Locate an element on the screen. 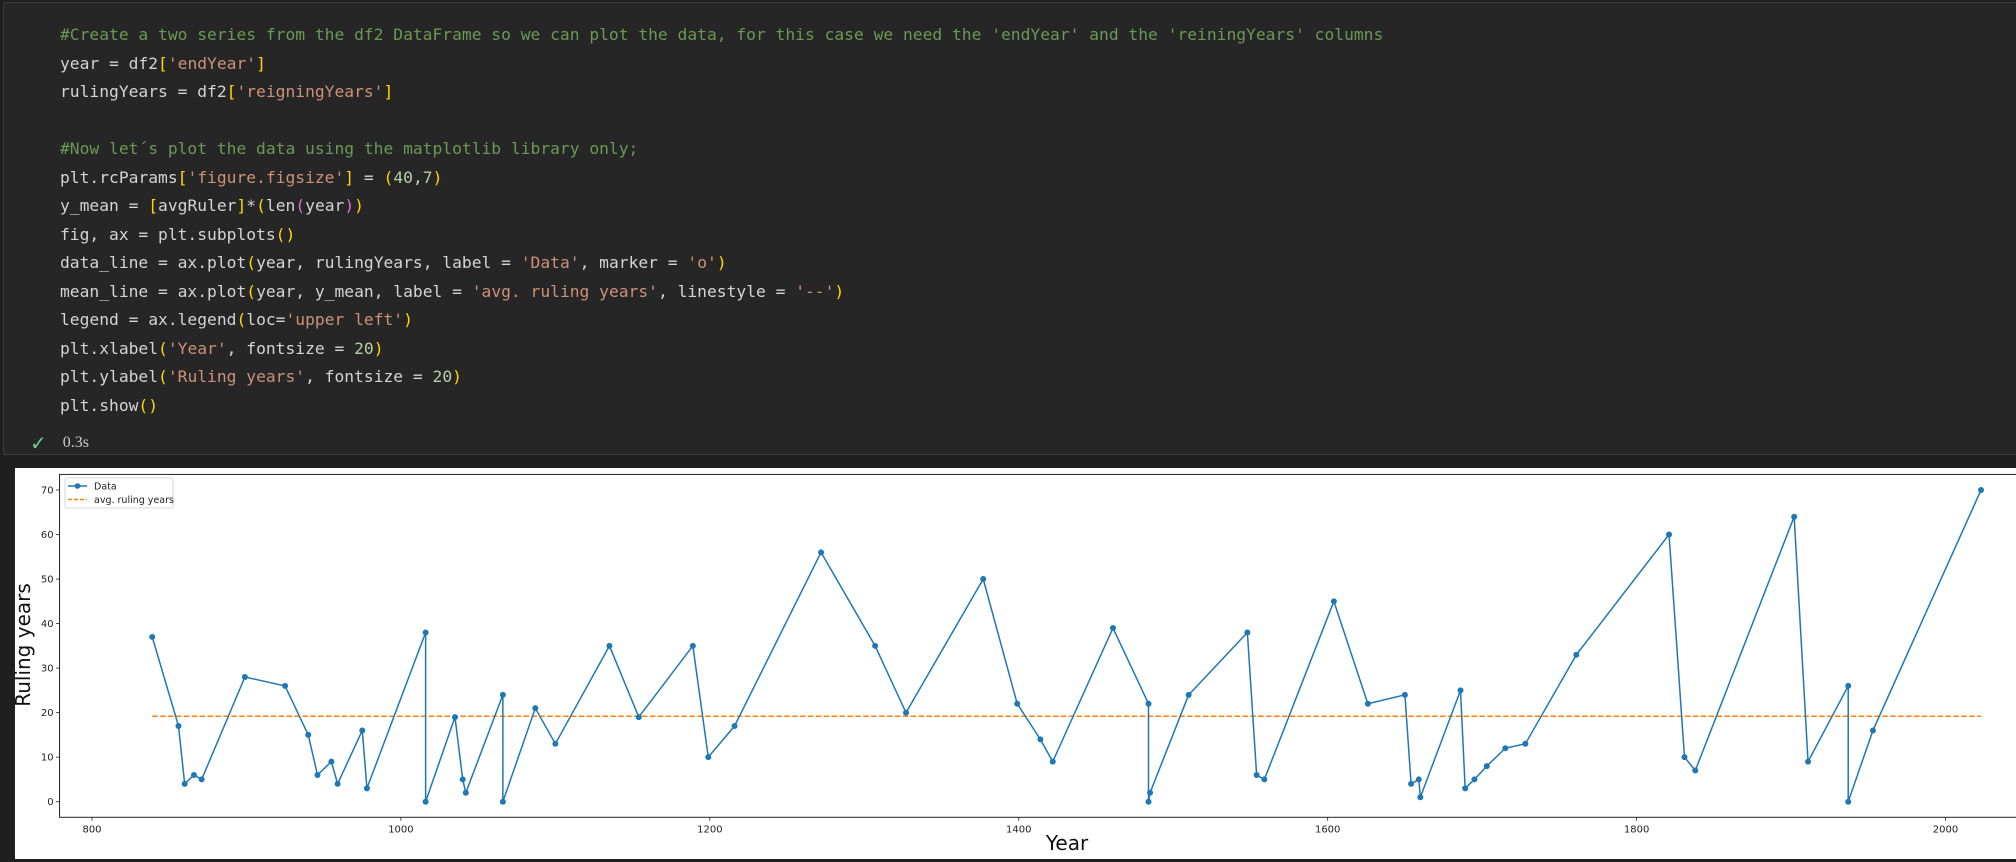 The width and height of the screenshot is (2016, 862). x-tick-label: 2000 is located at coordinates (1945, 829).